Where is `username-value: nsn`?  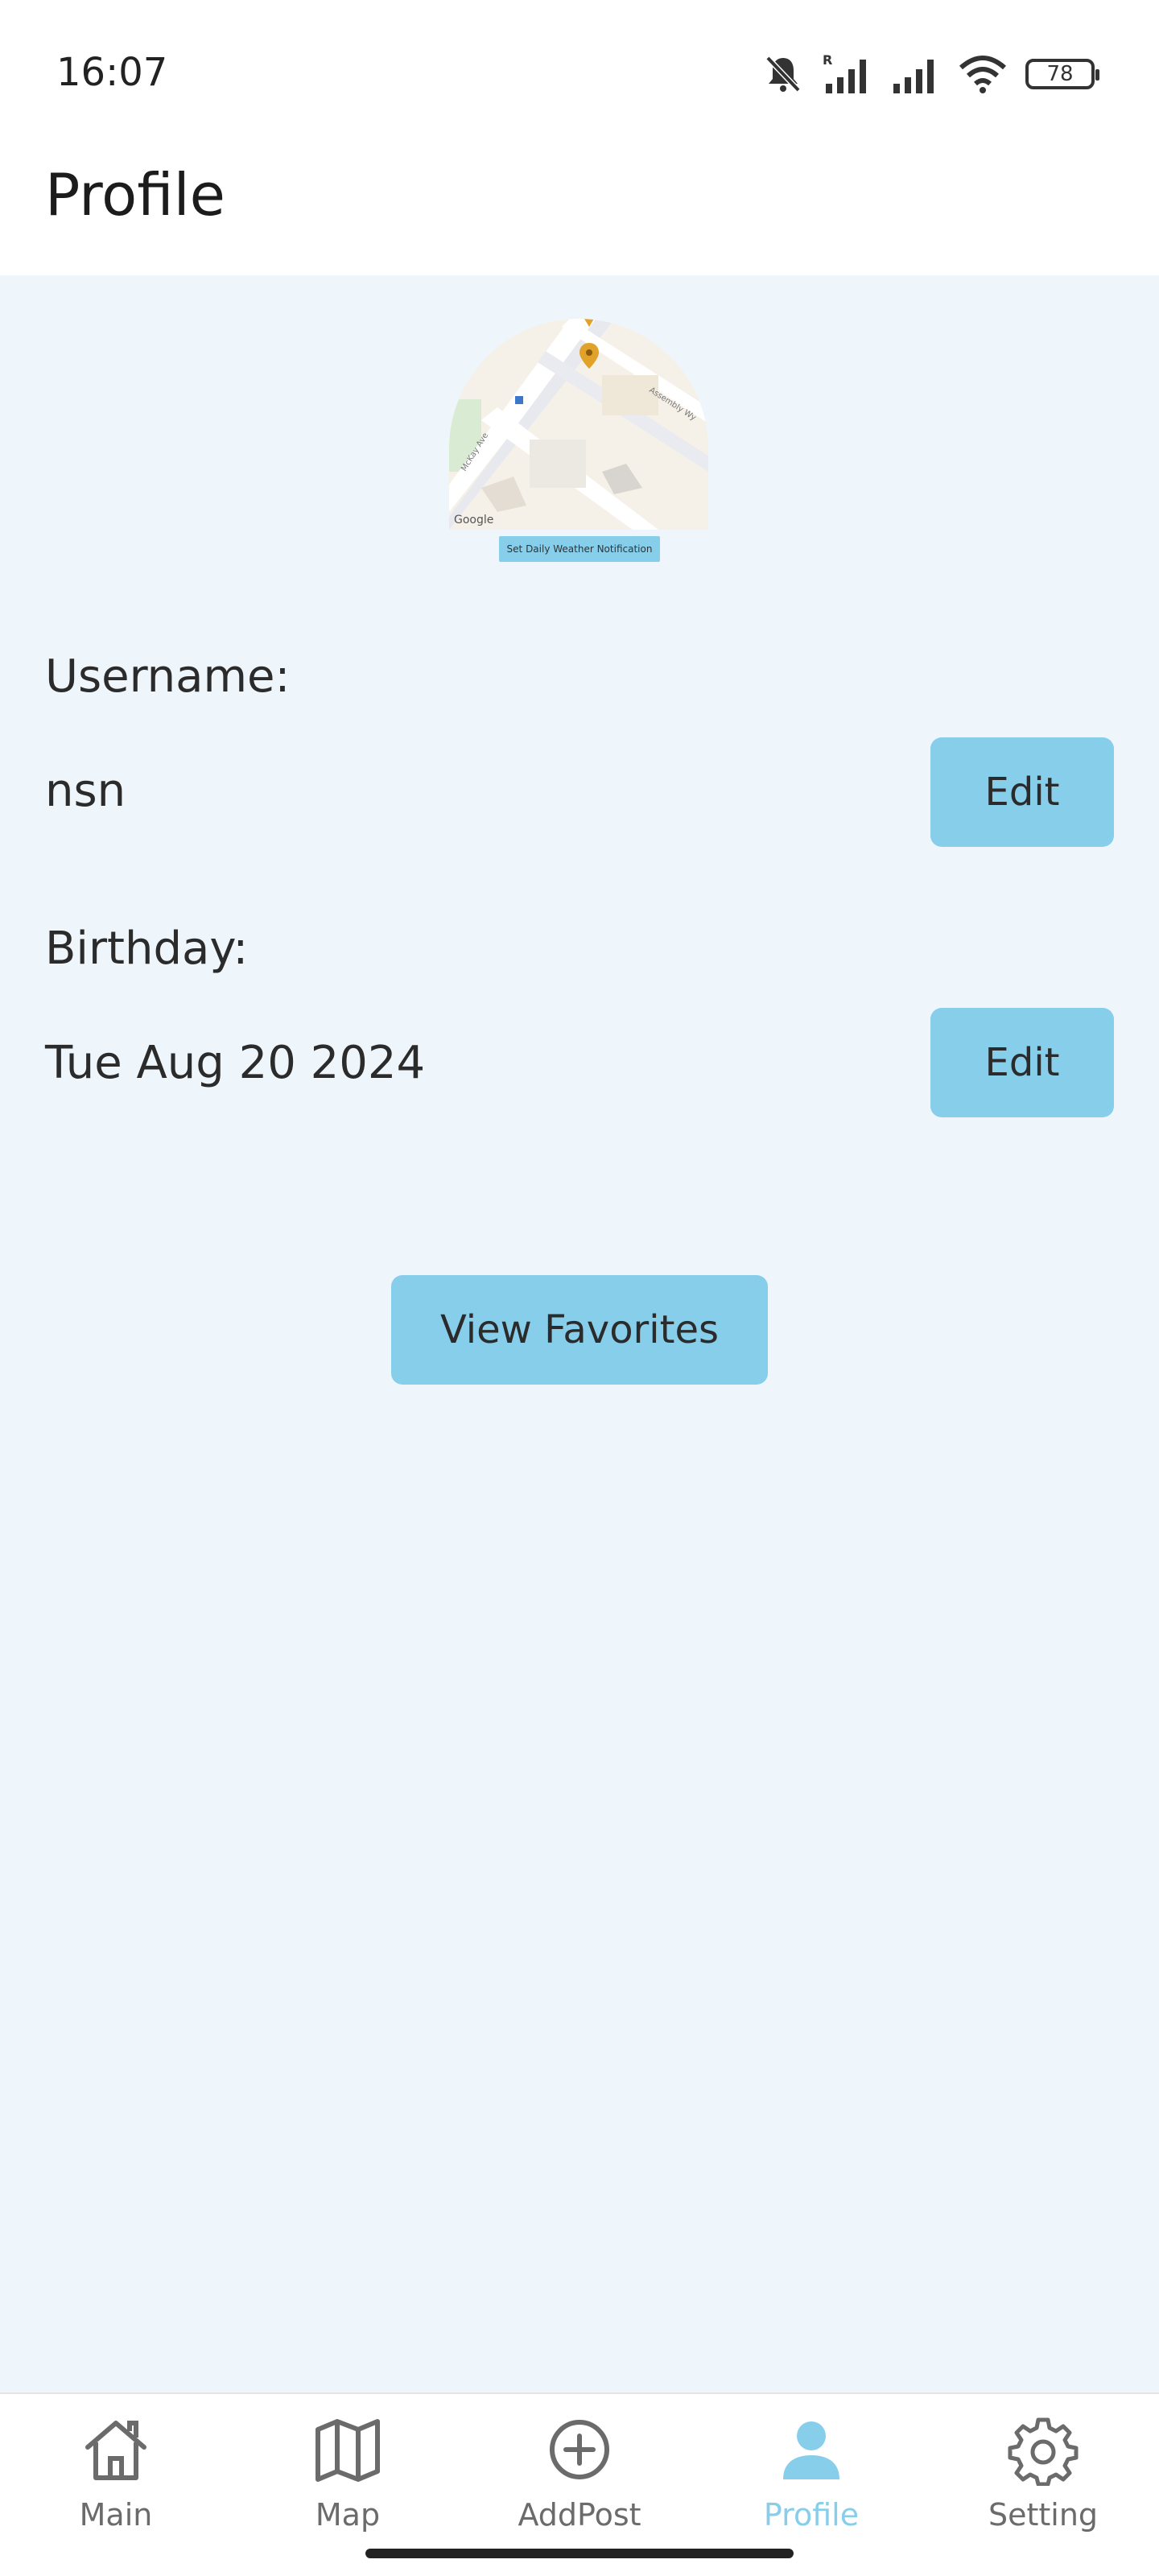 username-value: nsn is located at coordinates (85, 791).